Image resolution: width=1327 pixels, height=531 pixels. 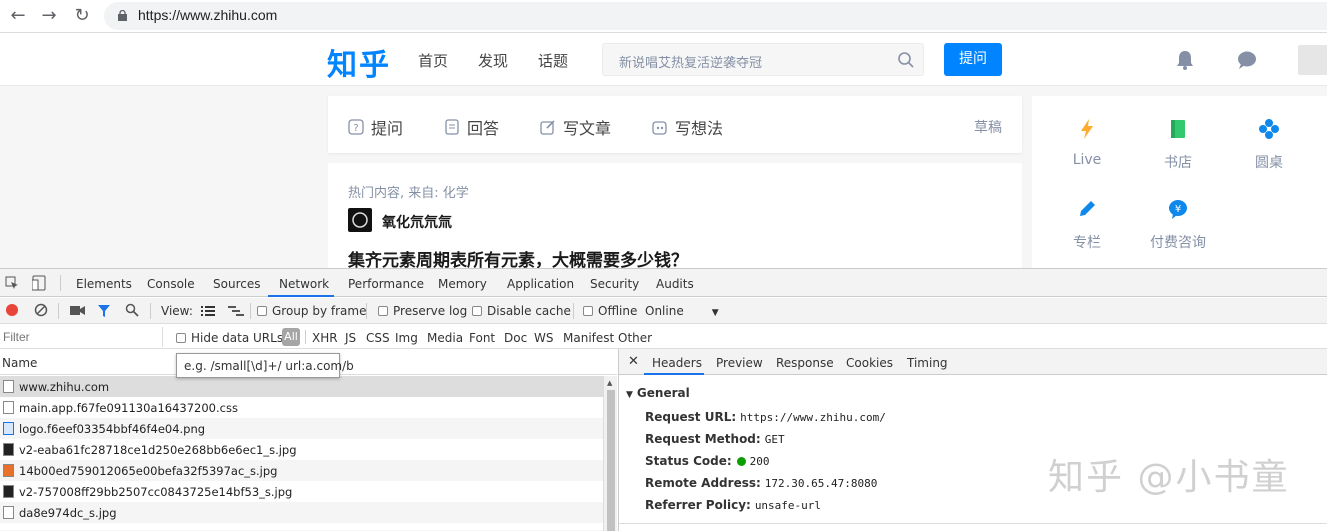 What do you see at coordinates (715, 16) in the screenshot?
I see `address-bar: https://www.zhihu.com` at bounding box center [715, 16].